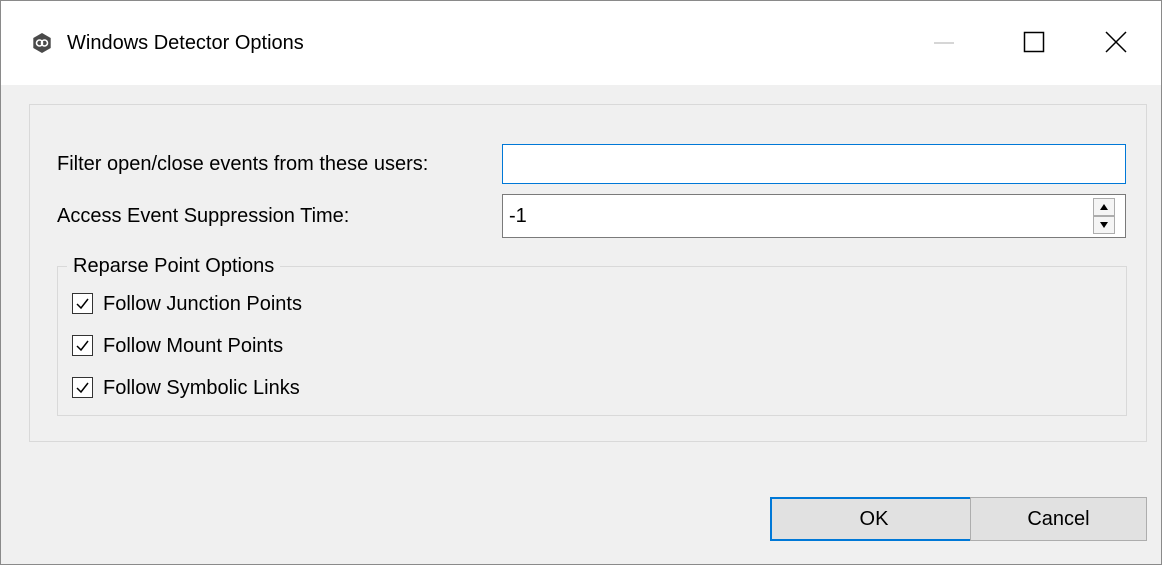 The image size is (1162, 565). What do you see at coordinates (201, 388) in the screenshot?
I see `symbolic-links-label: Follow Symbolic Links` at bounding box center [201, 388].